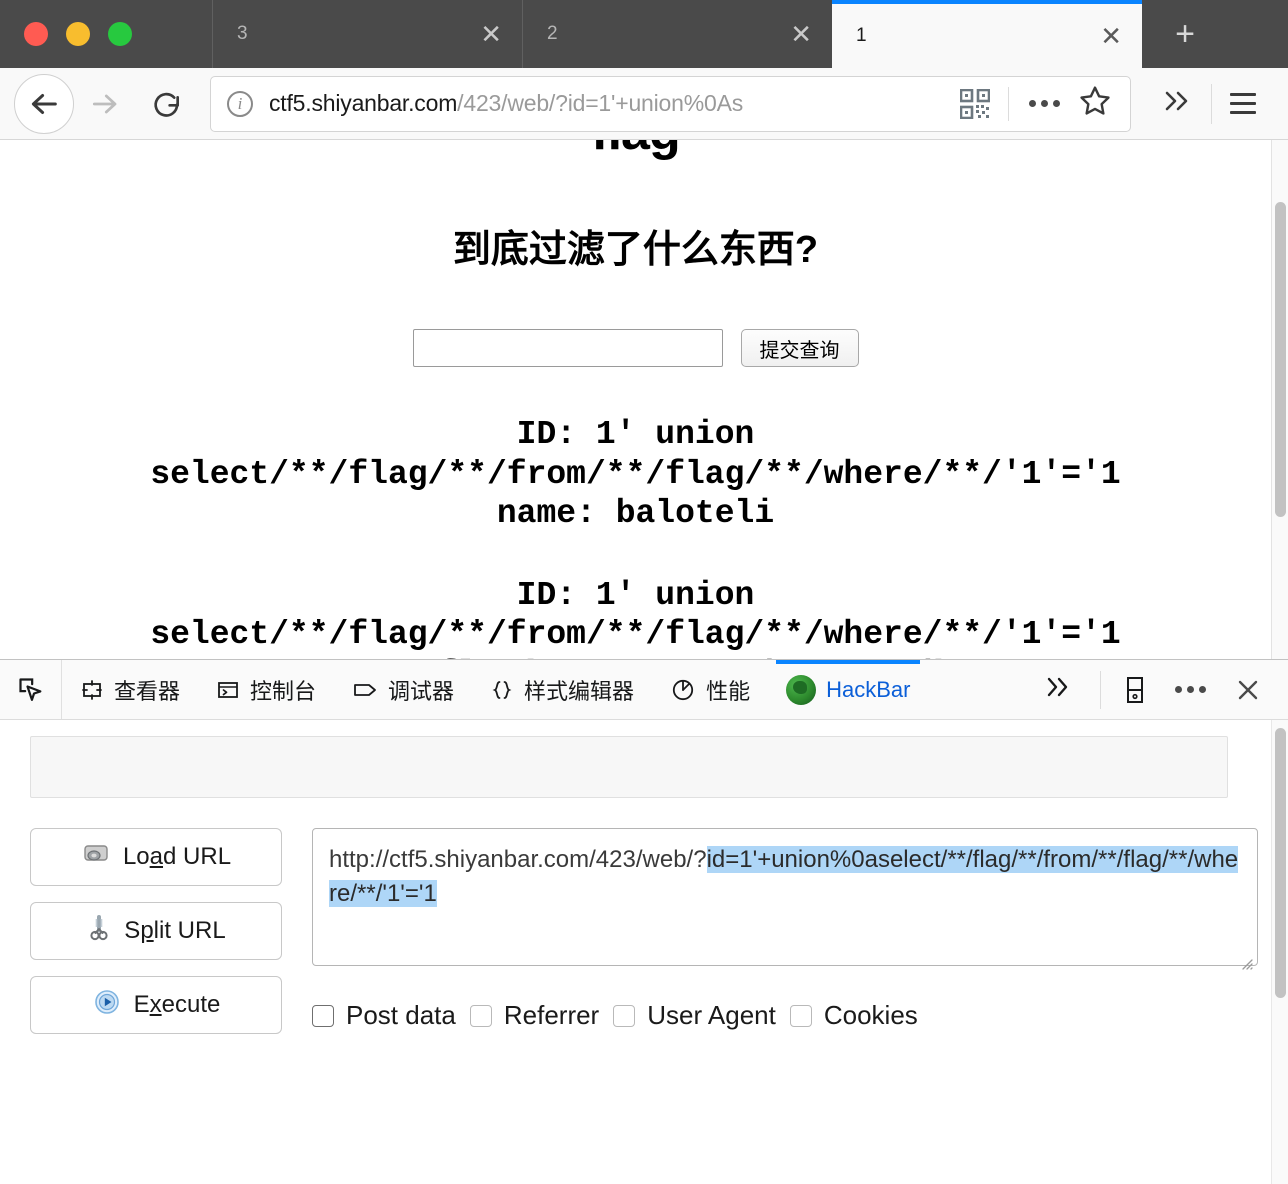  I want to click on toolbar-divider, so click(1008, 103).